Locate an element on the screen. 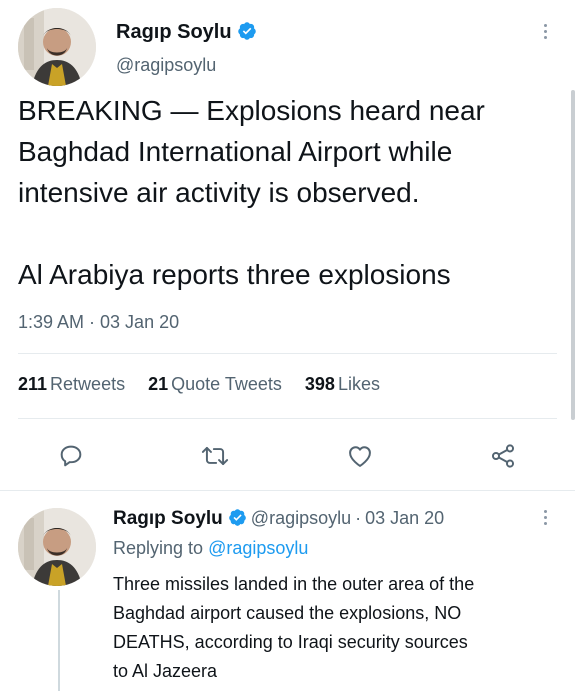  like-icon is located at coordinates (360, 456).